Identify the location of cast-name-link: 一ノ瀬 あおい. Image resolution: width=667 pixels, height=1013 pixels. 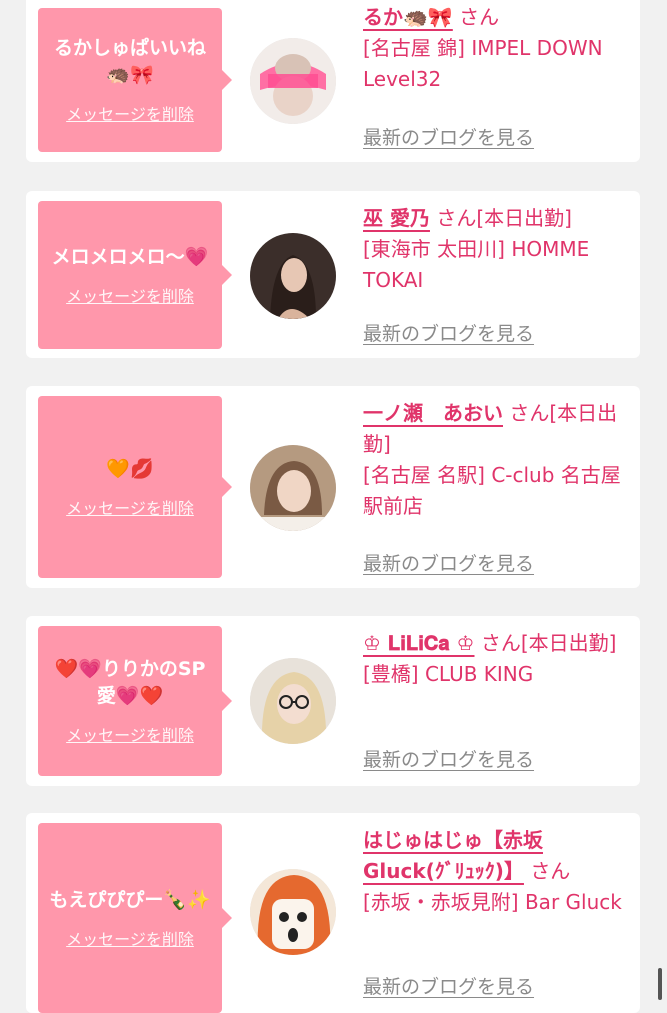
(433, 413).